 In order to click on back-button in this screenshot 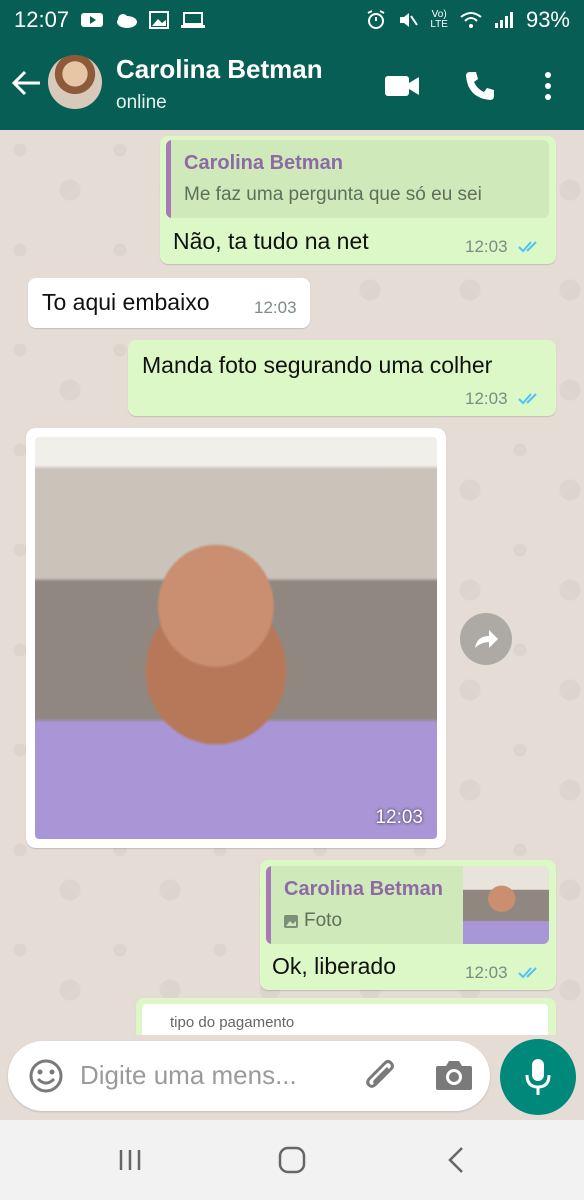, I will do `click(27, 83)`.